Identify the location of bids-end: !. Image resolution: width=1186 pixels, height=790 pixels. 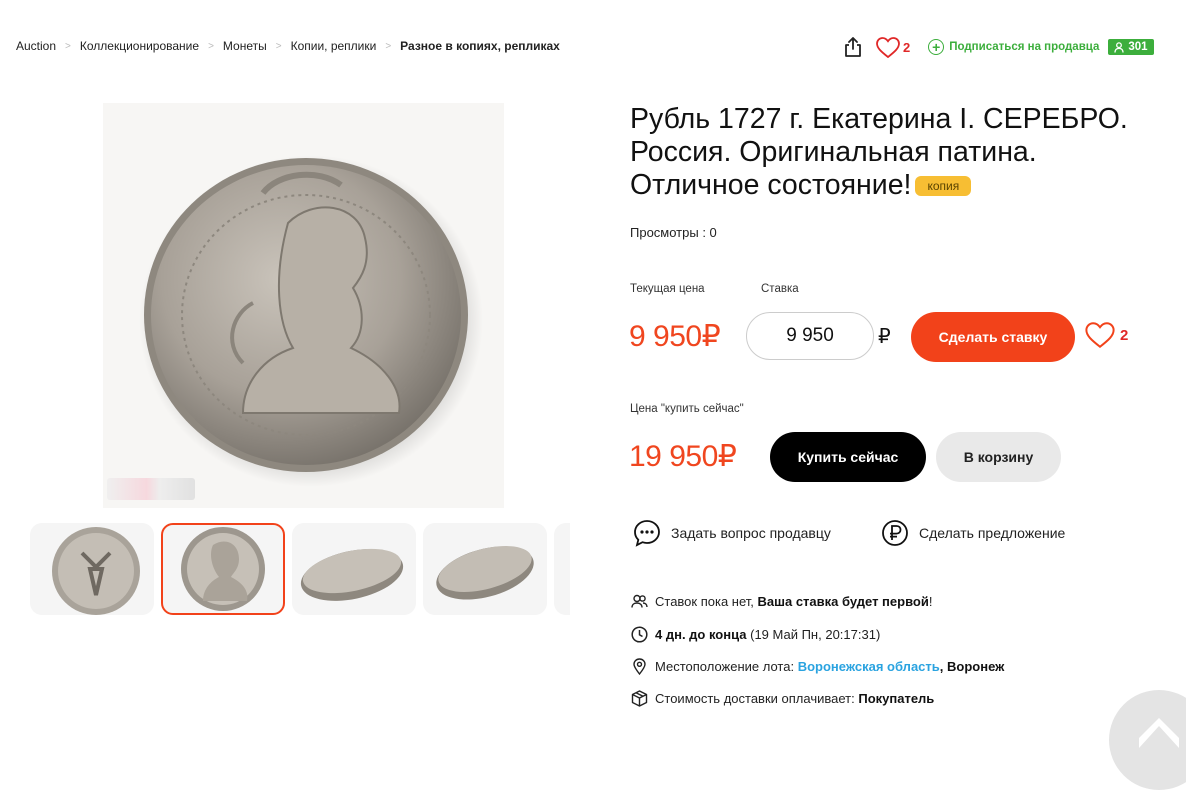
(930, 601).